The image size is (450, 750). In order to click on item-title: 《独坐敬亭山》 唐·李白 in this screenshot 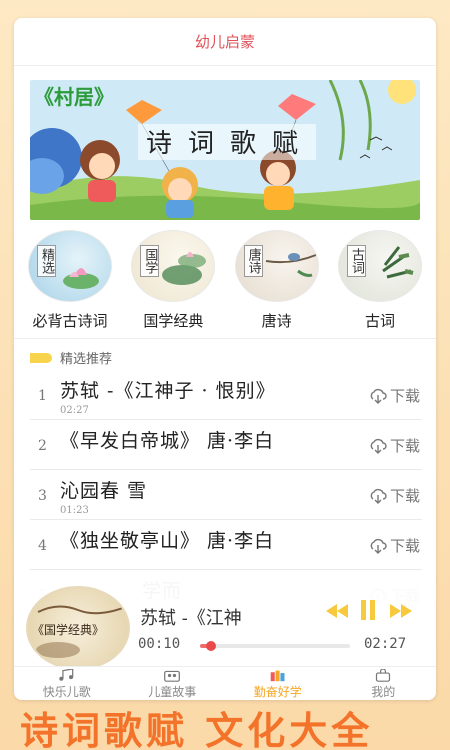, I will do `click(167, 541)`.